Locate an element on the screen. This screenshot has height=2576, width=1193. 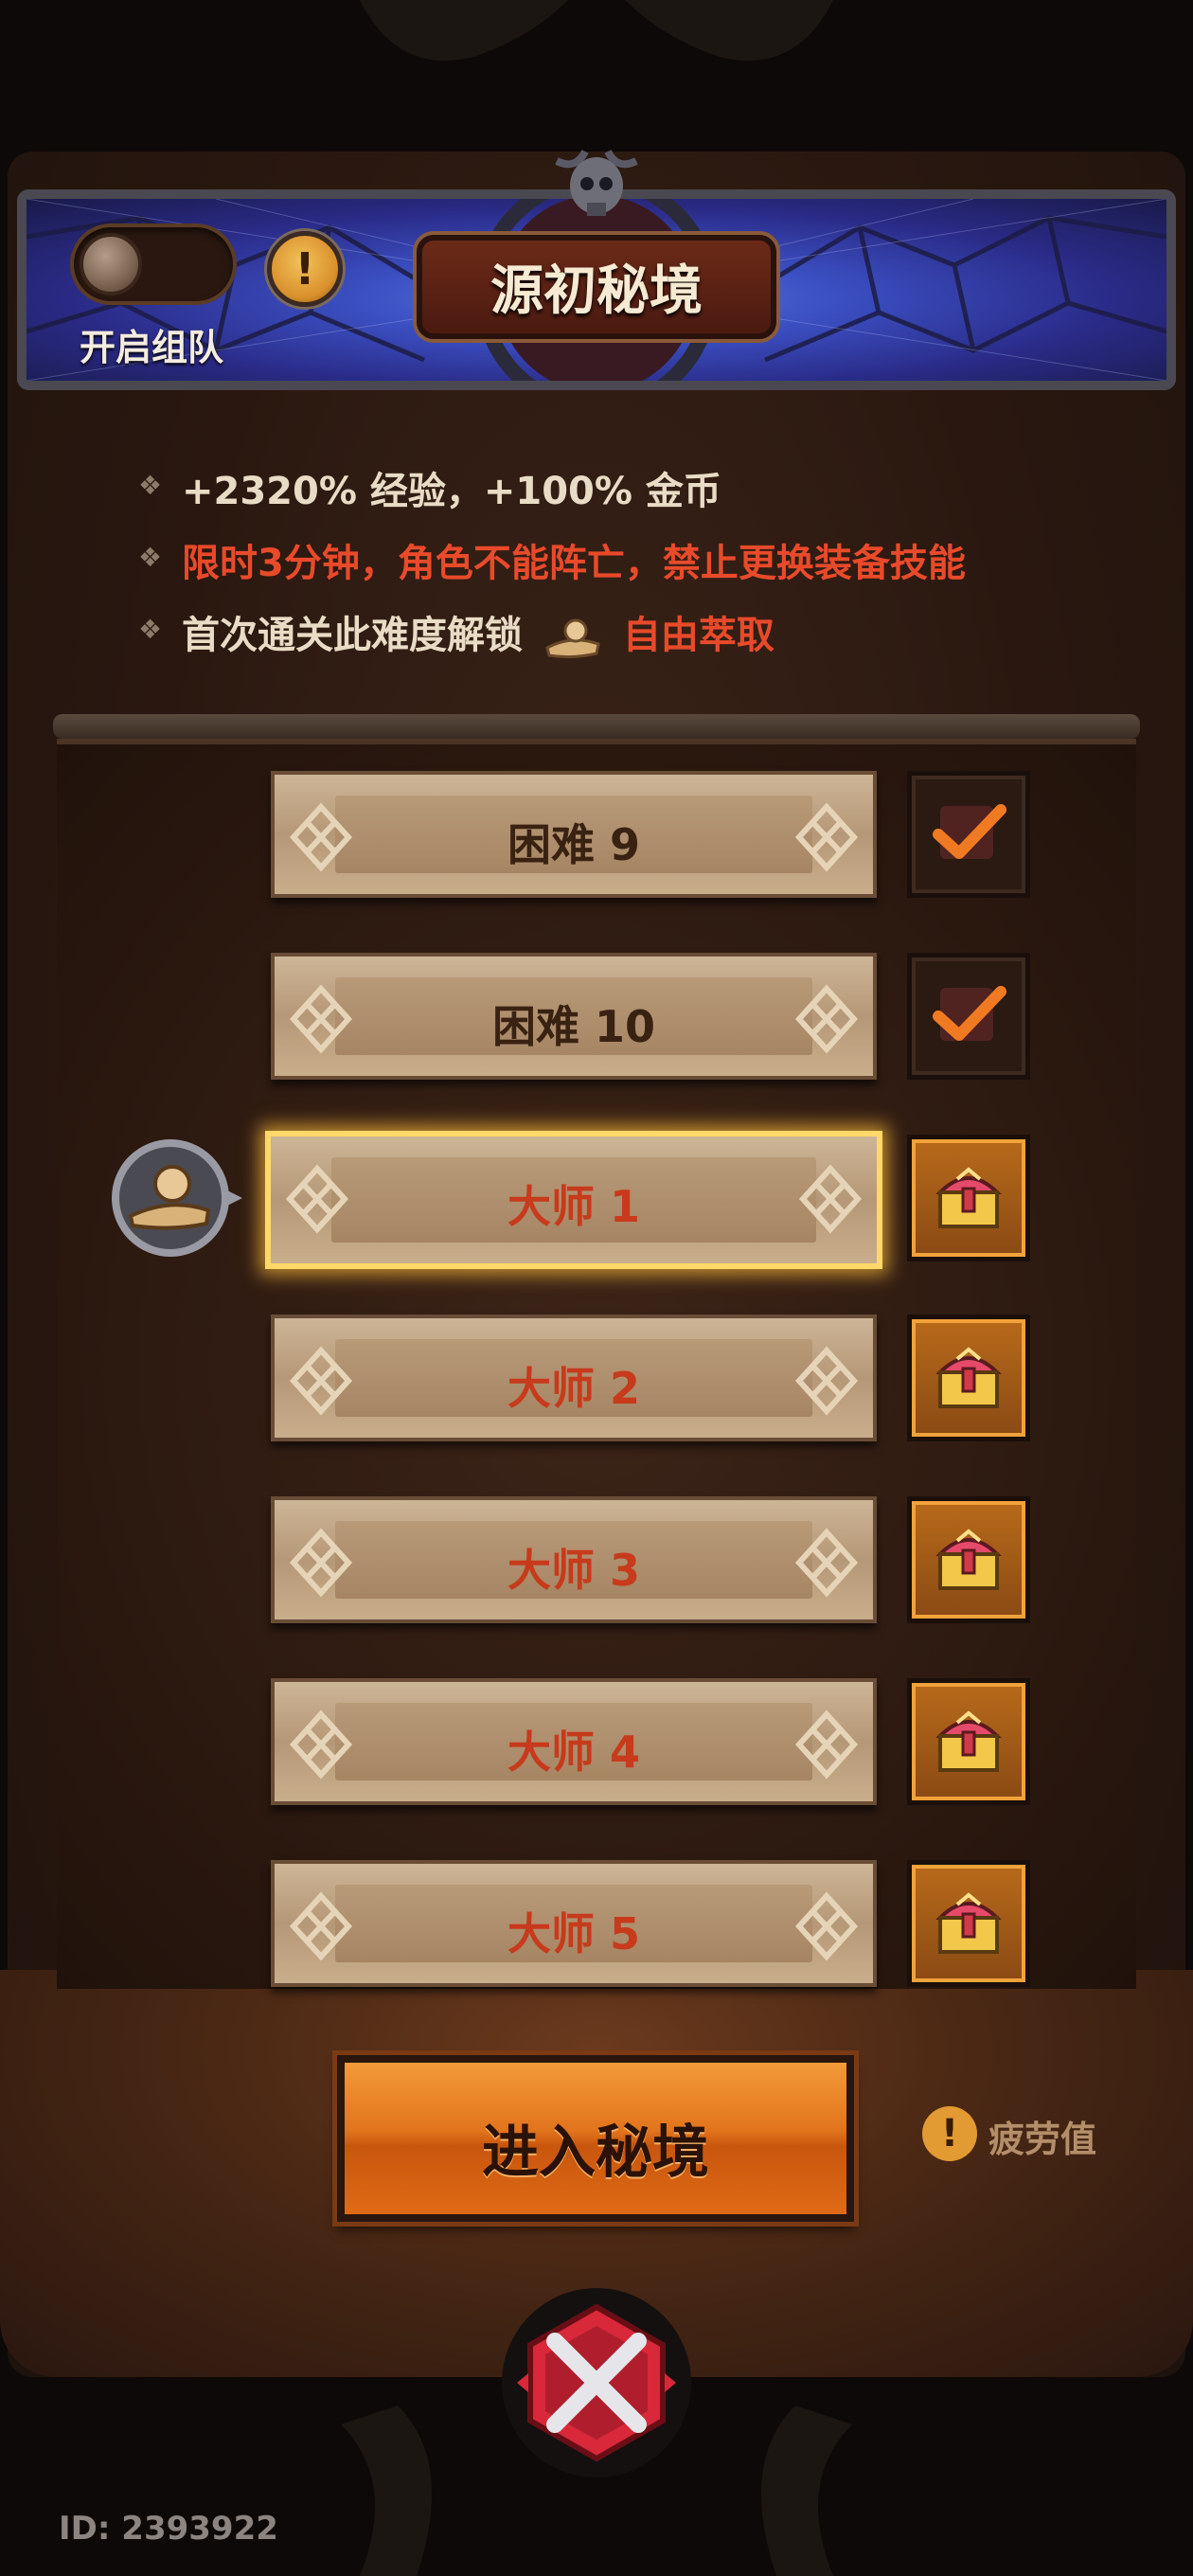
player-id: ID: 2393922 is located at coordinates (168, 2529).